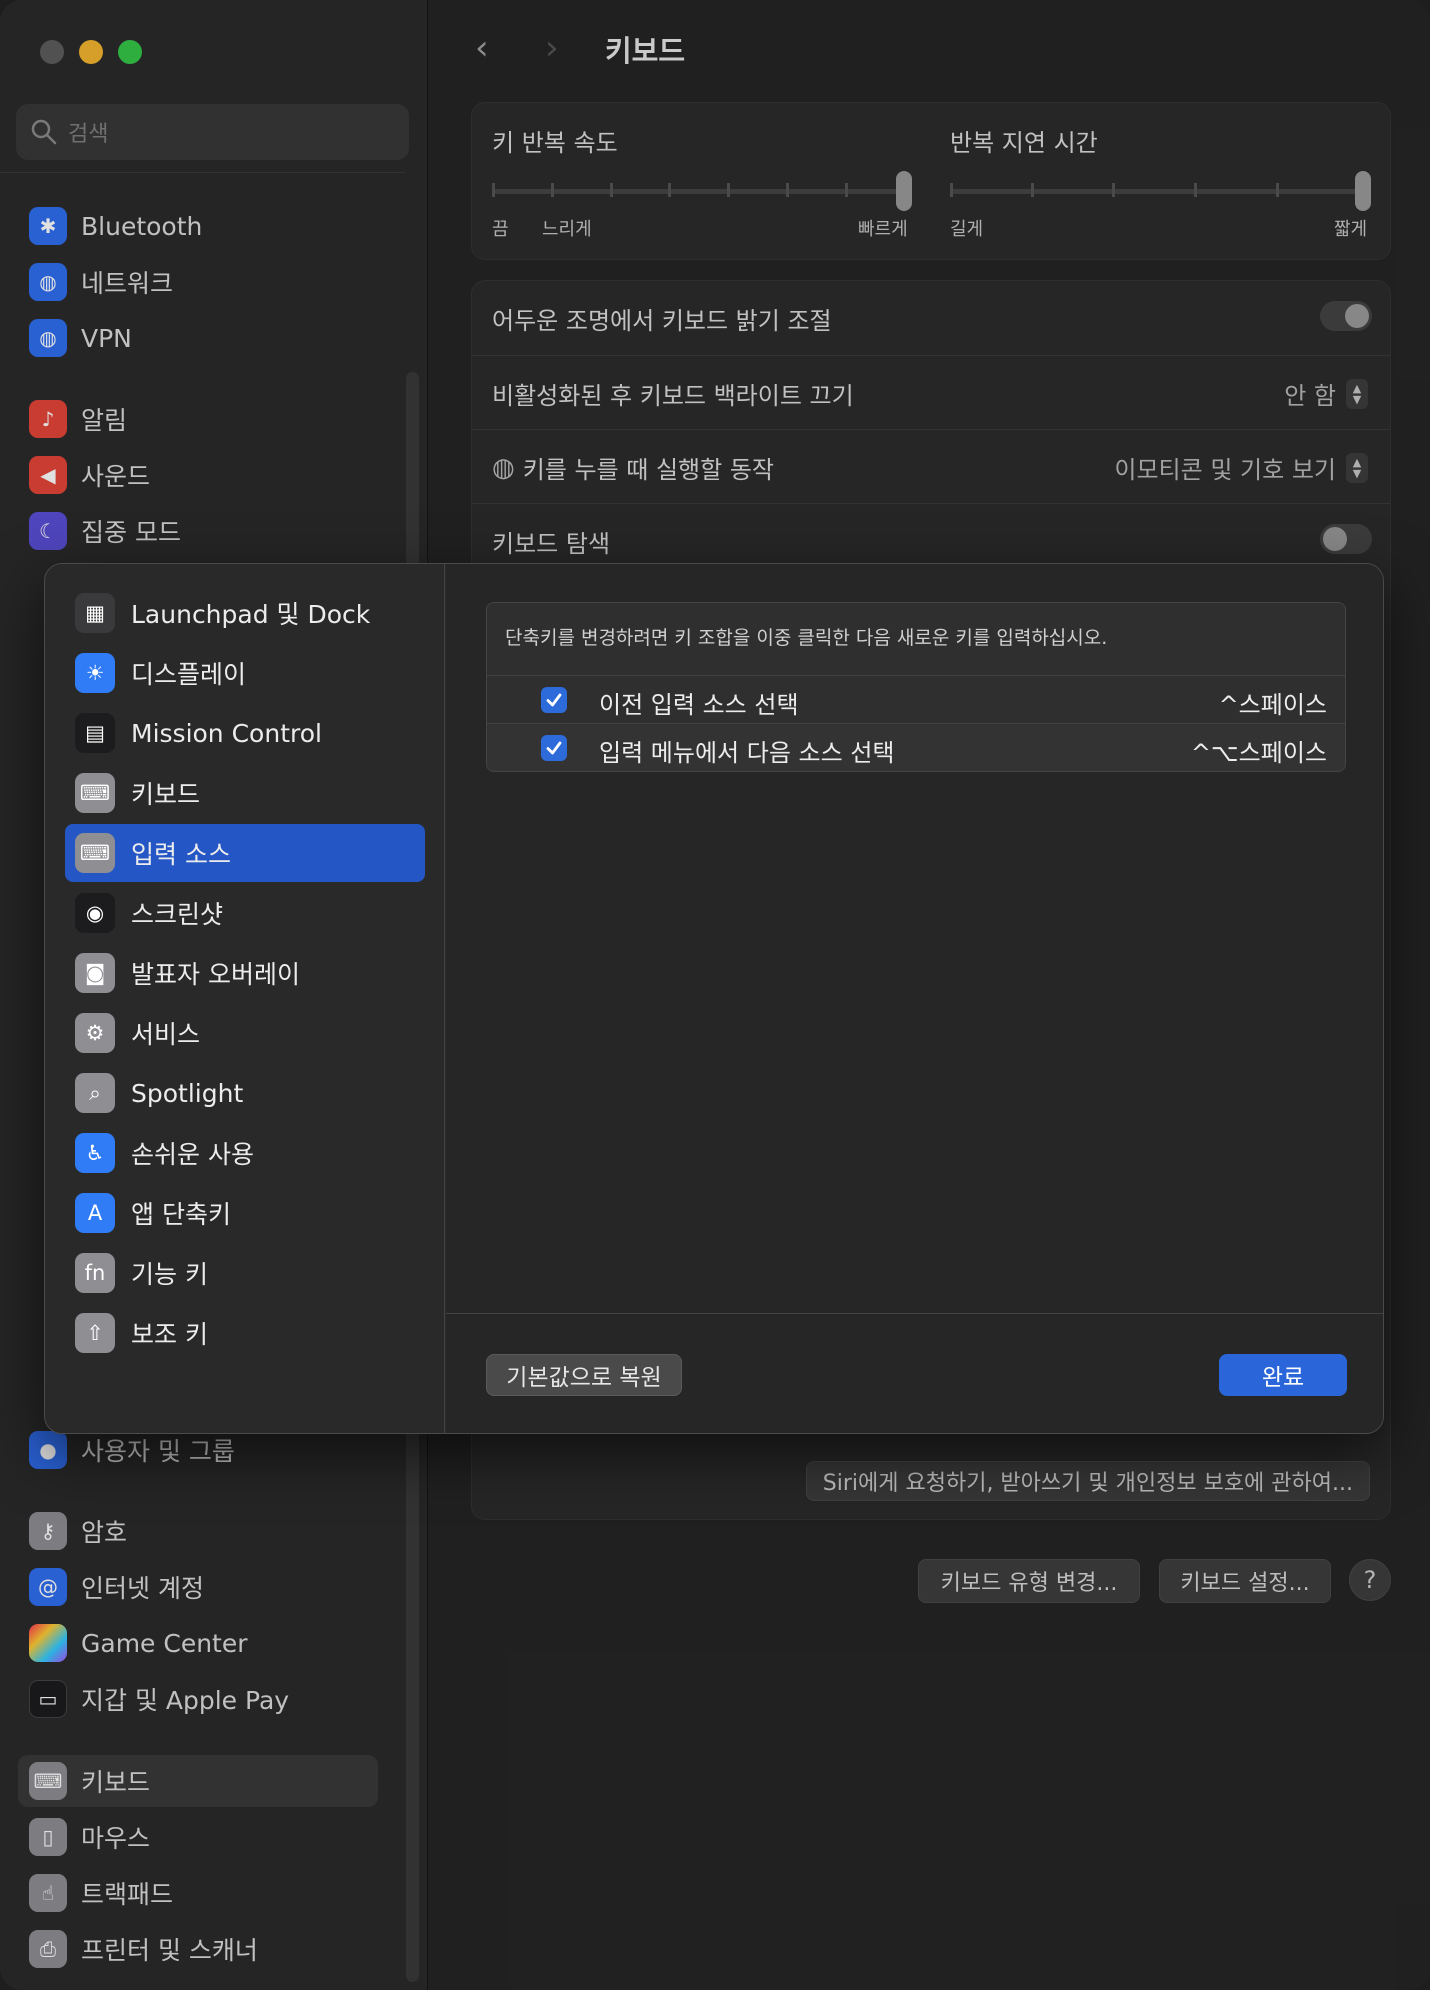  What do you see at coordinates (245, 1093) in the screenshot?
I see `category-item: ⌕ Spotlight` at bounding box center [245, 1093].